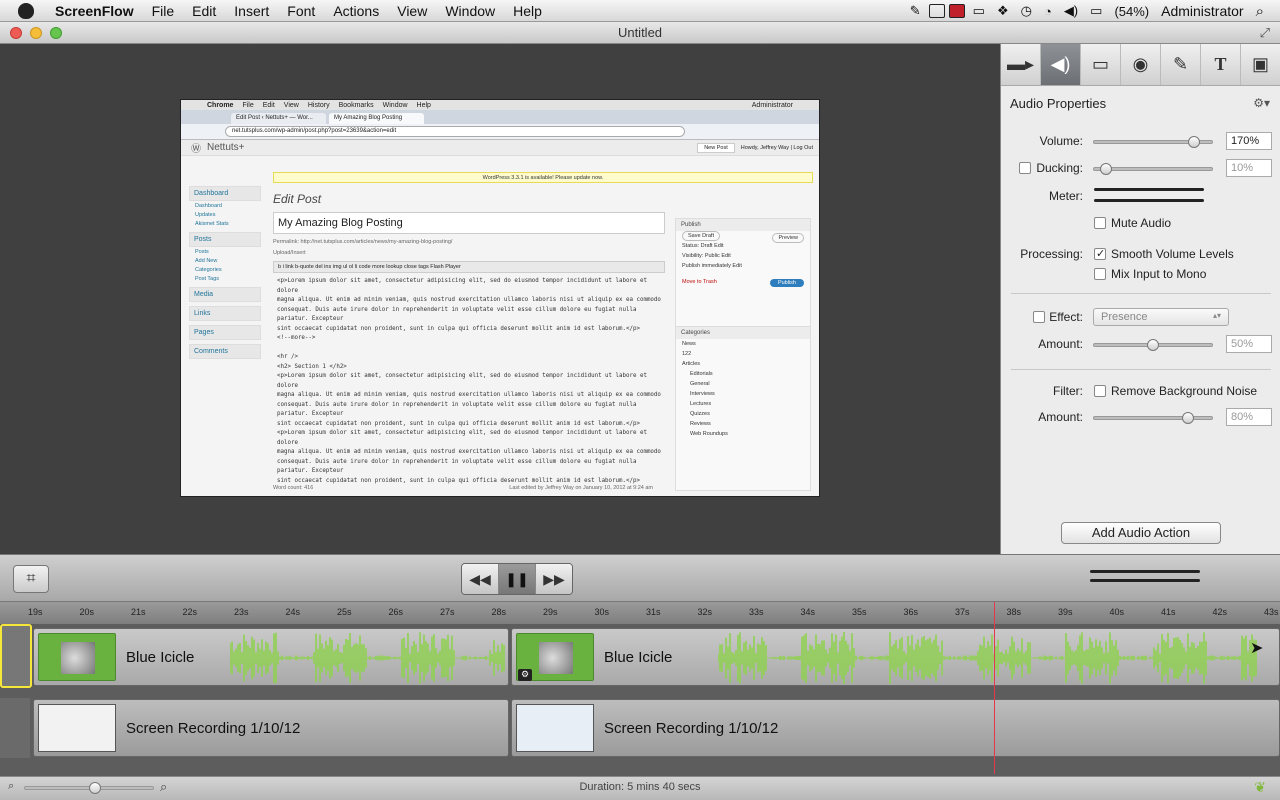  I want to click on audio-clip-thumbnail, so click(77, 657).